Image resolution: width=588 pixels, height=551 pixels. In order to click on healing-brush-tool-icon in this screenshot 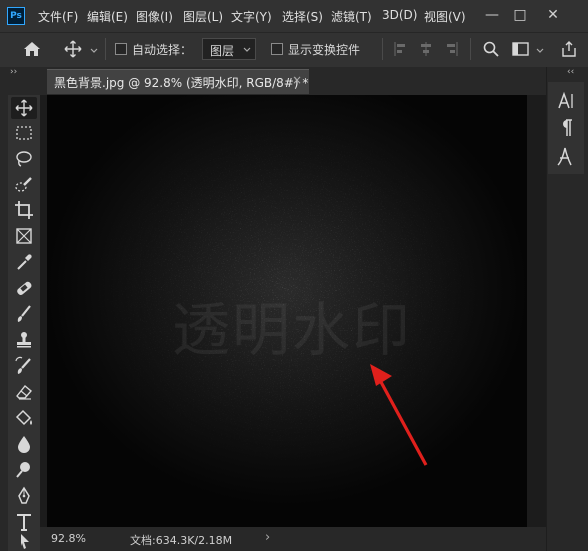, I will do `click(24, 288)`.